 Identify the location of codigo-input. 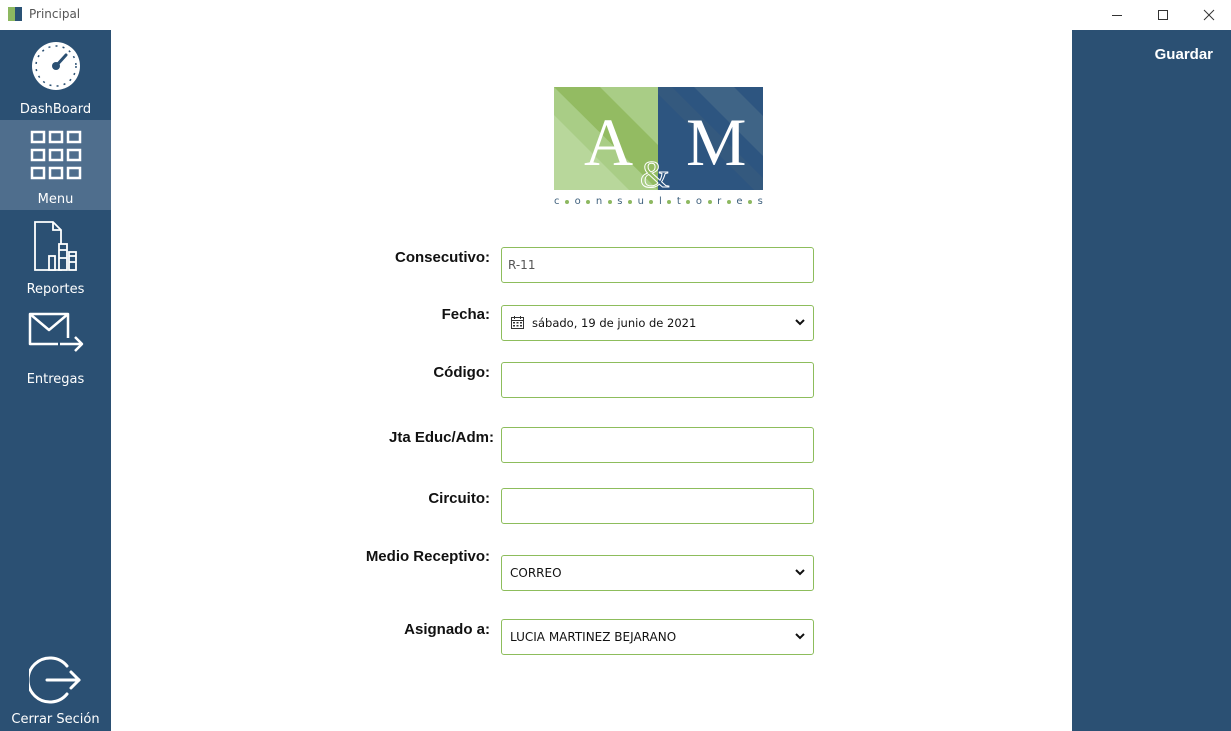
(653, 380).